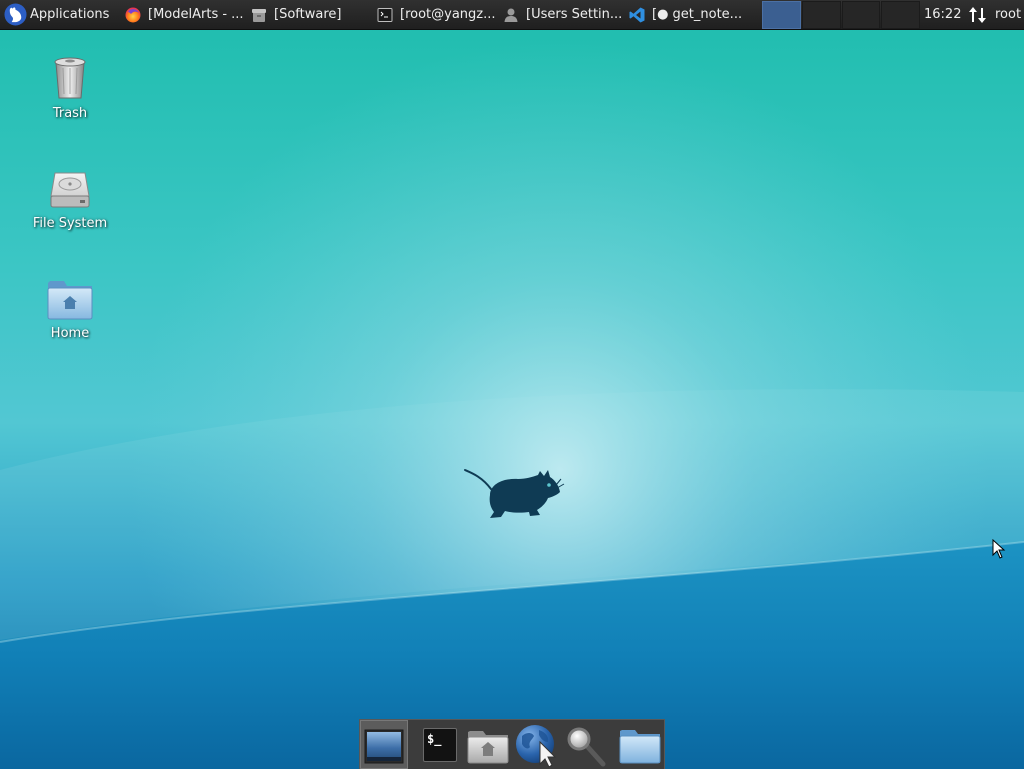 The image size is (1024, 769). I want to click on terminal-icon-glyph: $_, so click(434, 739).